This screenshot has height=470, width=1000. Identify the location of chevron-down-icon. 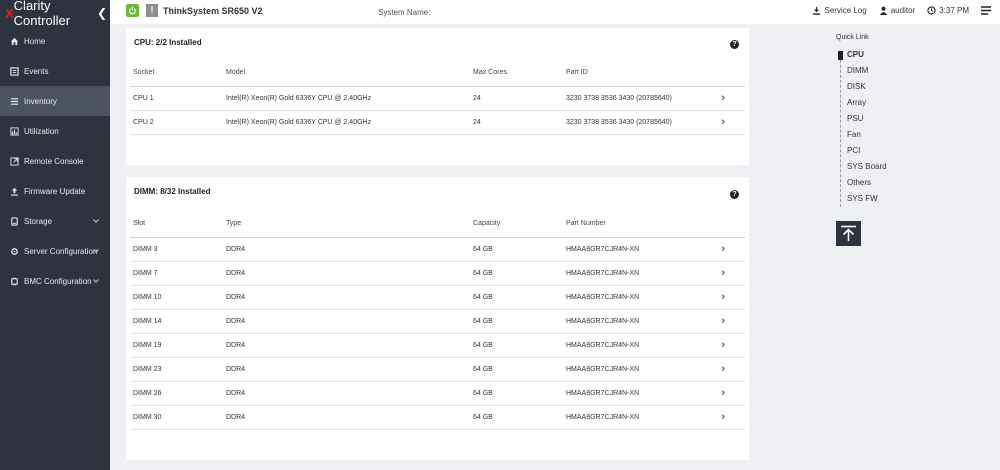
(96, 280).